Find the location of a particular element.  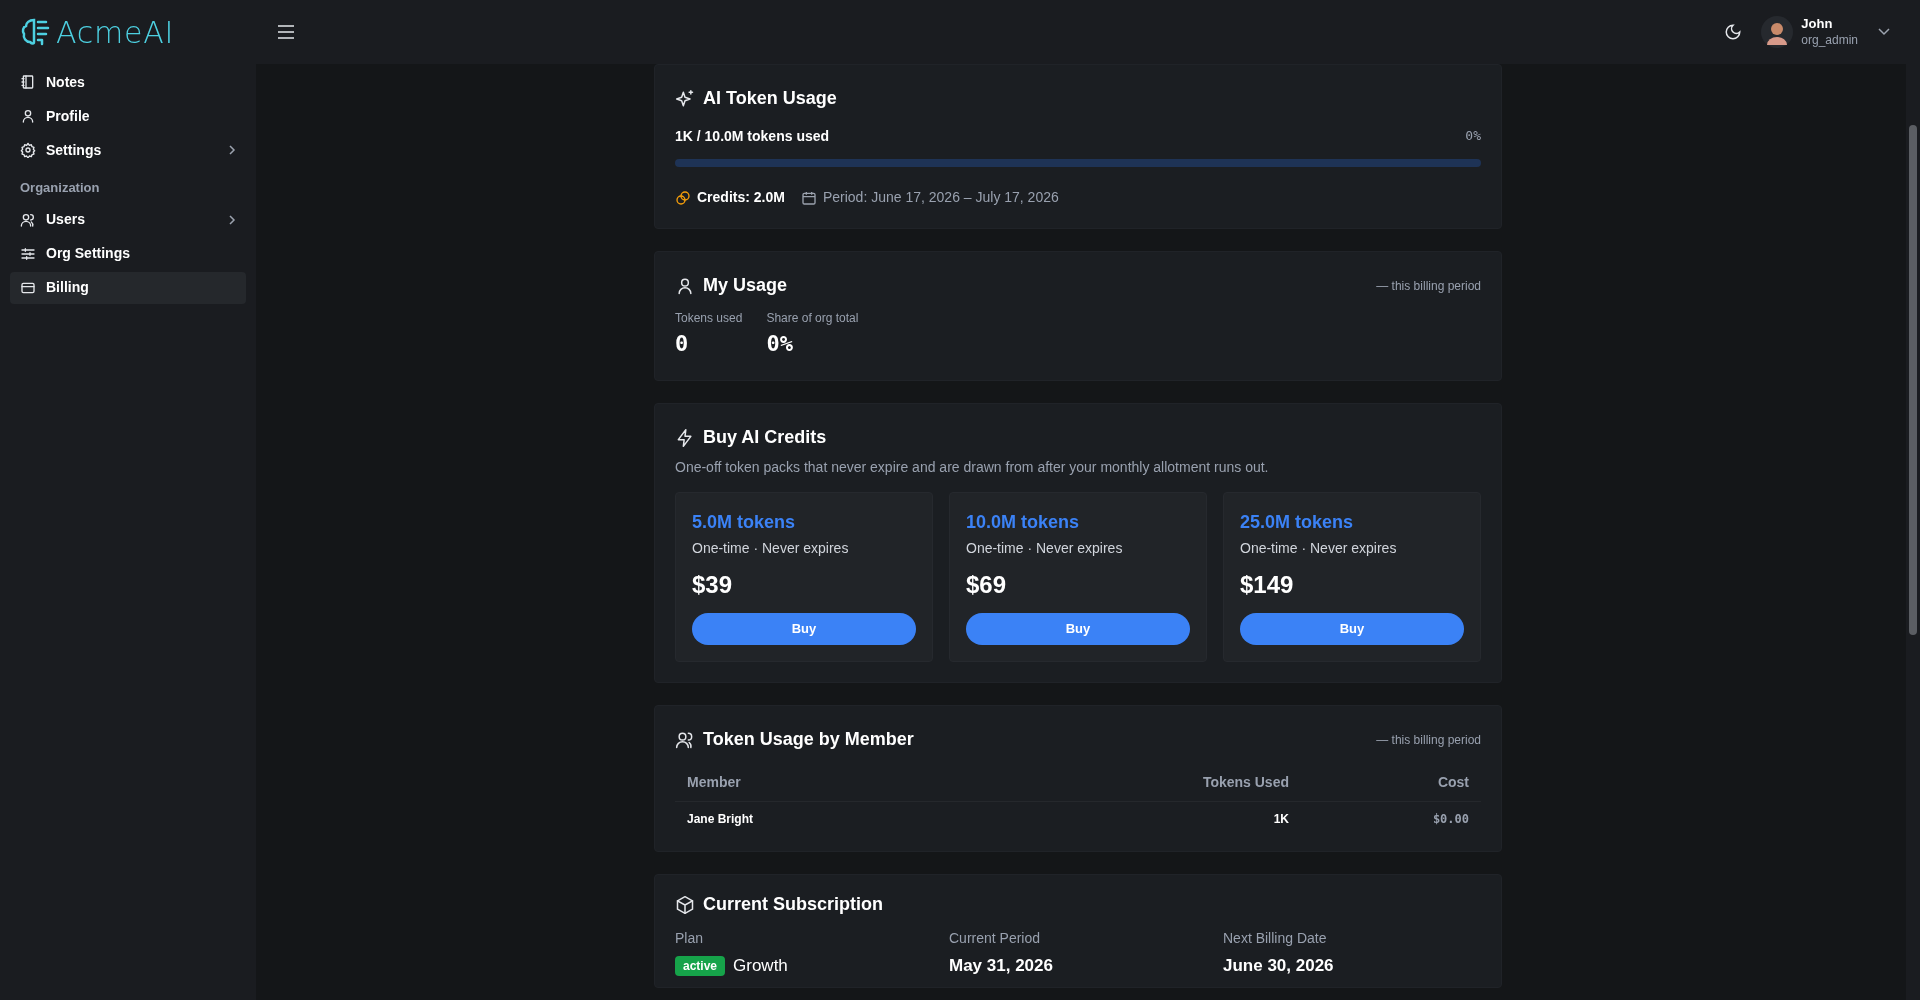

card-title: Buy AI Credits is located at coordinates (765, 437).